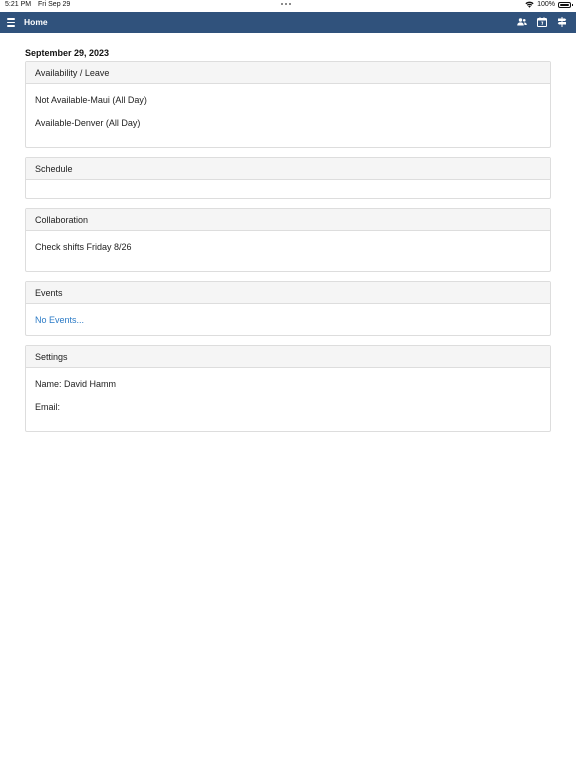  I want to click on availability-item: Available-Denver (All Day), so click(288, 123).